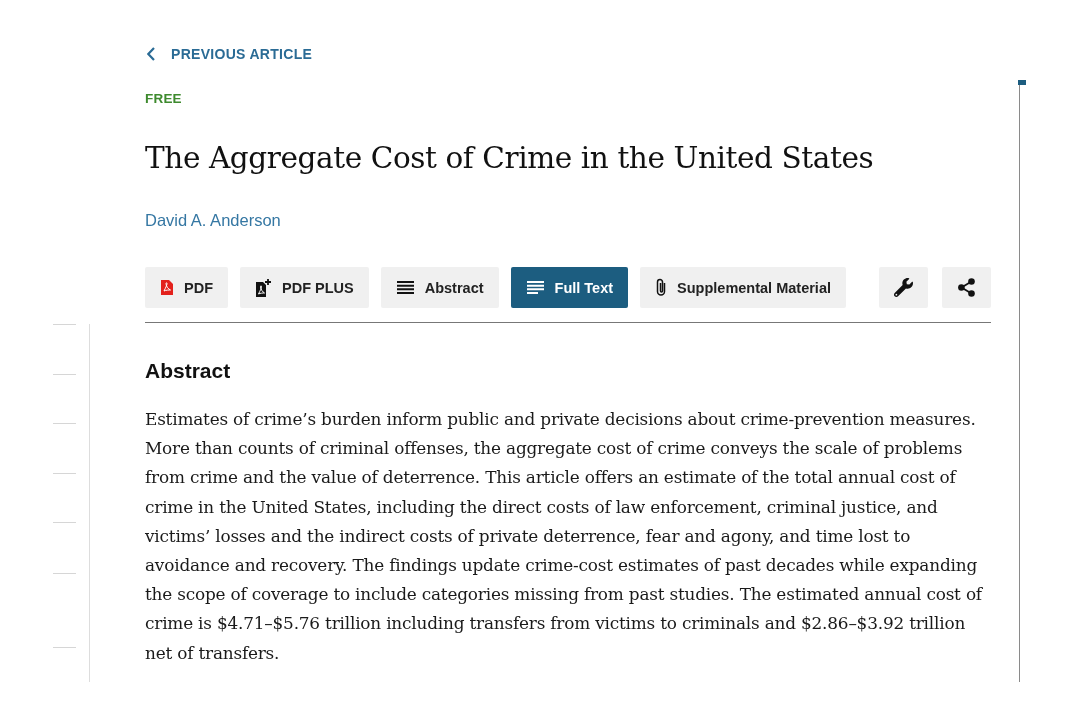  Describe the element at coordinates (167, 287) in the screenshot. I see `pdf-file-icon` at that location.